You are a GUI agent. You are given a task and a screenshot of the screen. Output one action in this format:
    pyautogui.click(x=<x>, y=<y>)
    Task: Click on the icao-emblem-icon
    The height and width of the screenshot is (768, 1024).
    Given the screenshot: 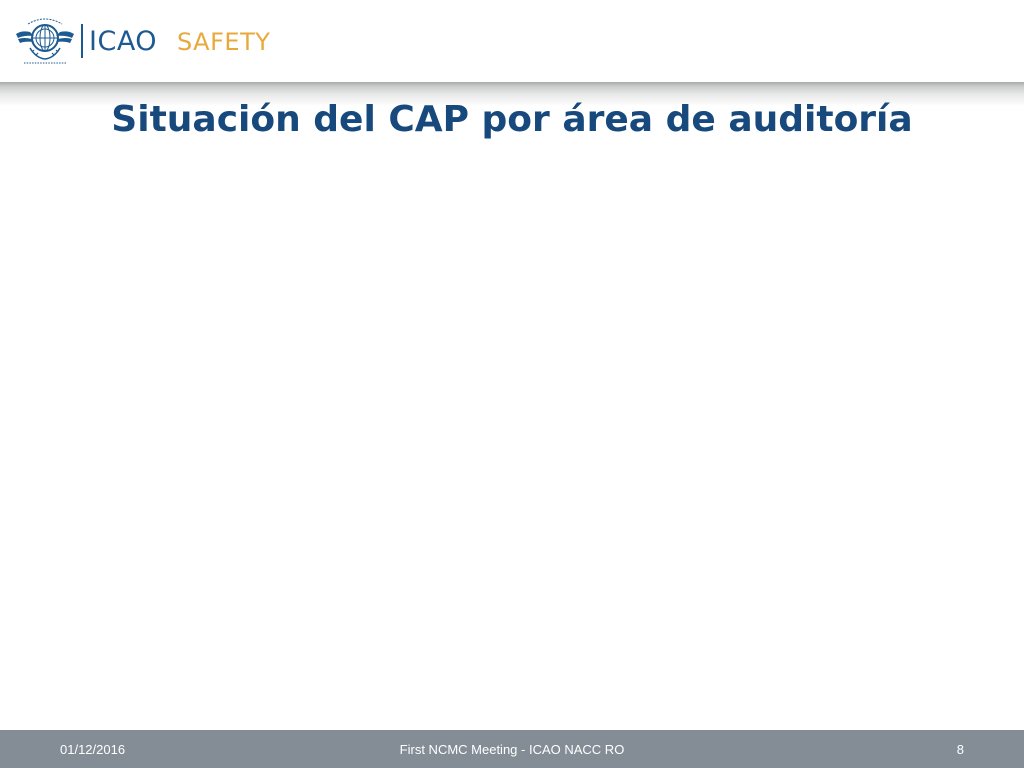 What is the action you would take?
    pyautogui.click(x=45, y=41)
    